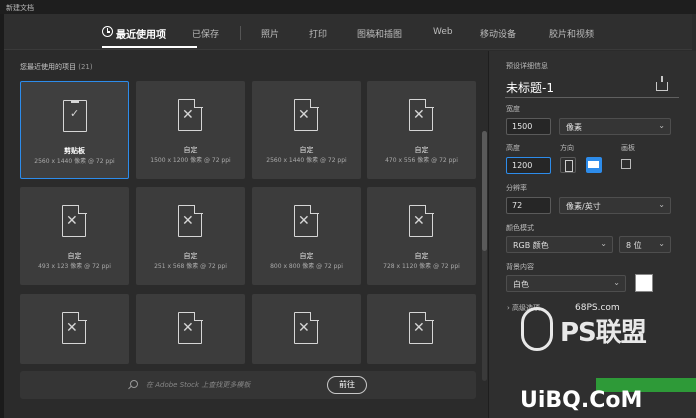 This screenshot has width=696, height=418. Describe the element at coordinates (559, 244) in the screenshot. I see `color-mode-select: RGB 颜色 ⌄` at that location.